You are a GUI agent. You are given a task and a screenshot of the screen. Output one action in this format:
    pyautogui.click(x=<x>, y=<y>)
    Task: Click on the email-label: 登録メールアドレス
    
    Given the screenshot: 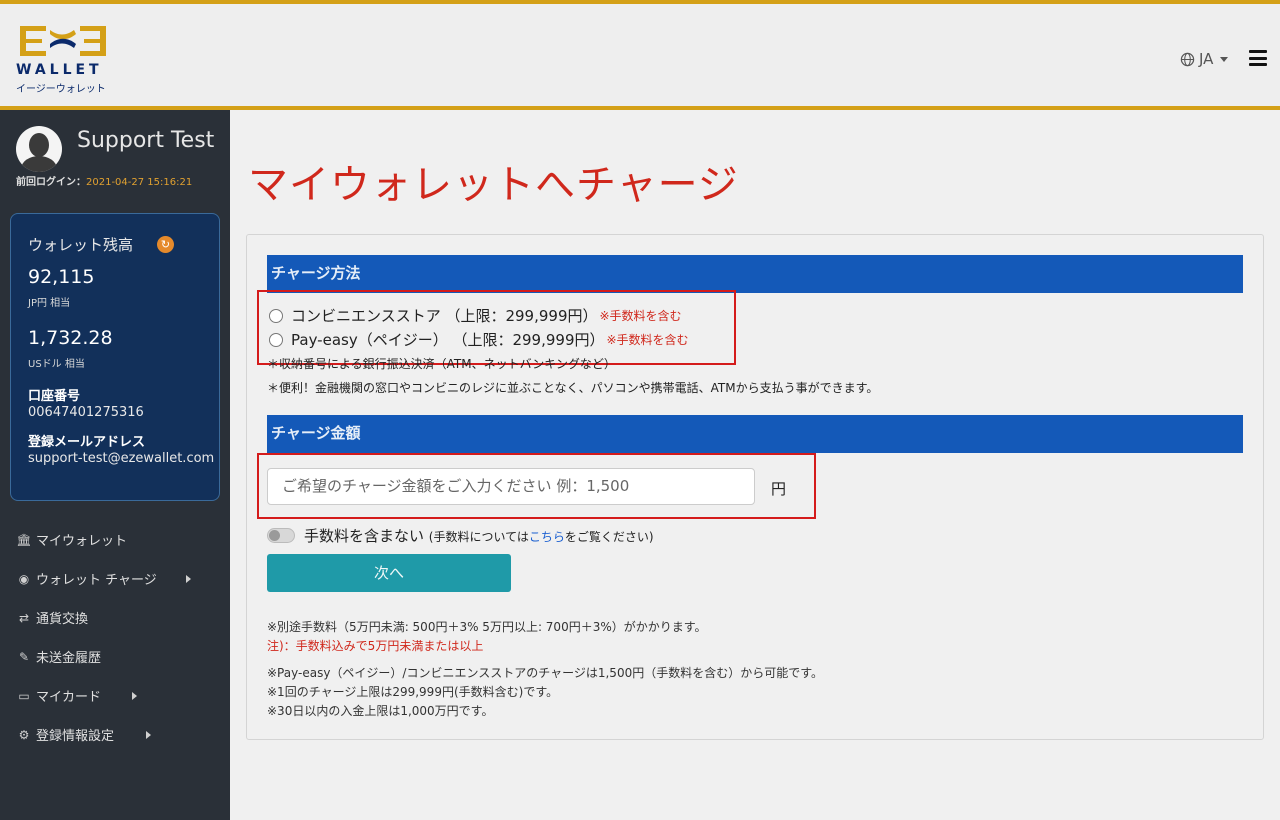 What is the action you would take?
    pyautogui.click(x=87, y=442)
    